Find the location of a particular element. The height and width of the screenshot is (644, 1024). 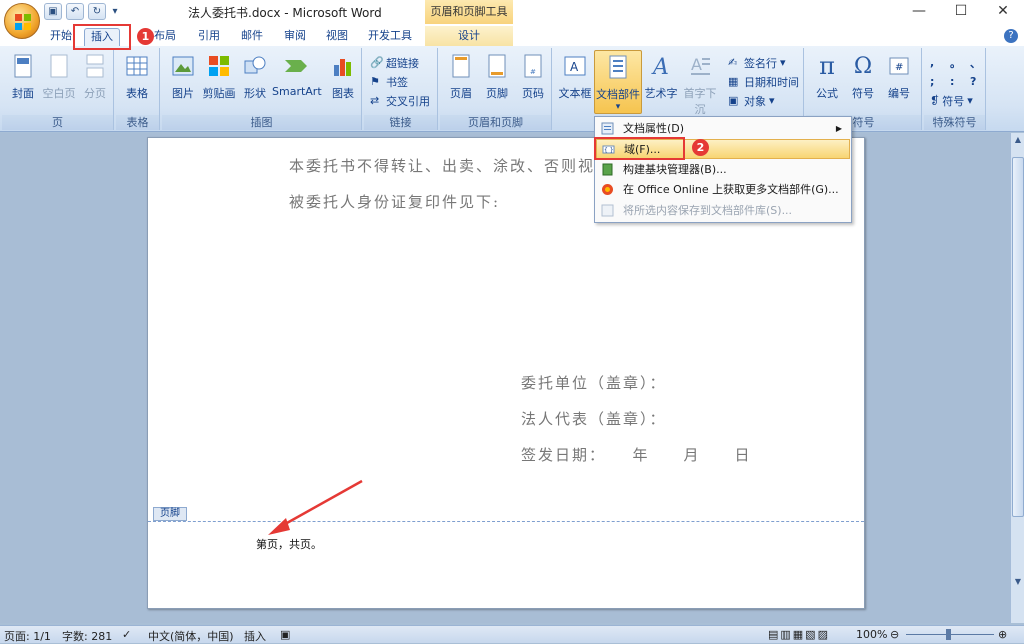

picture-icon is located at coordinates (183, 66).